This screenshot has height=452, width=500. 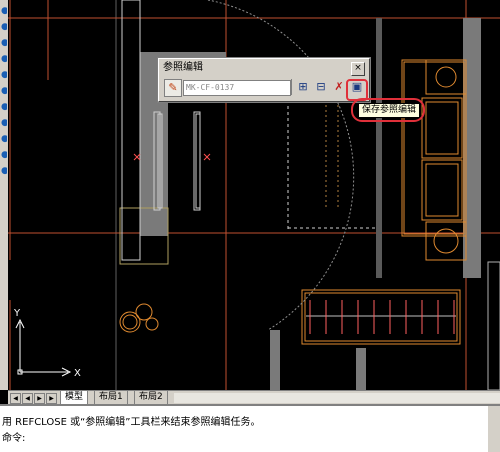 I want to click on lwt-icon: ●, so click(x=4, y=171).